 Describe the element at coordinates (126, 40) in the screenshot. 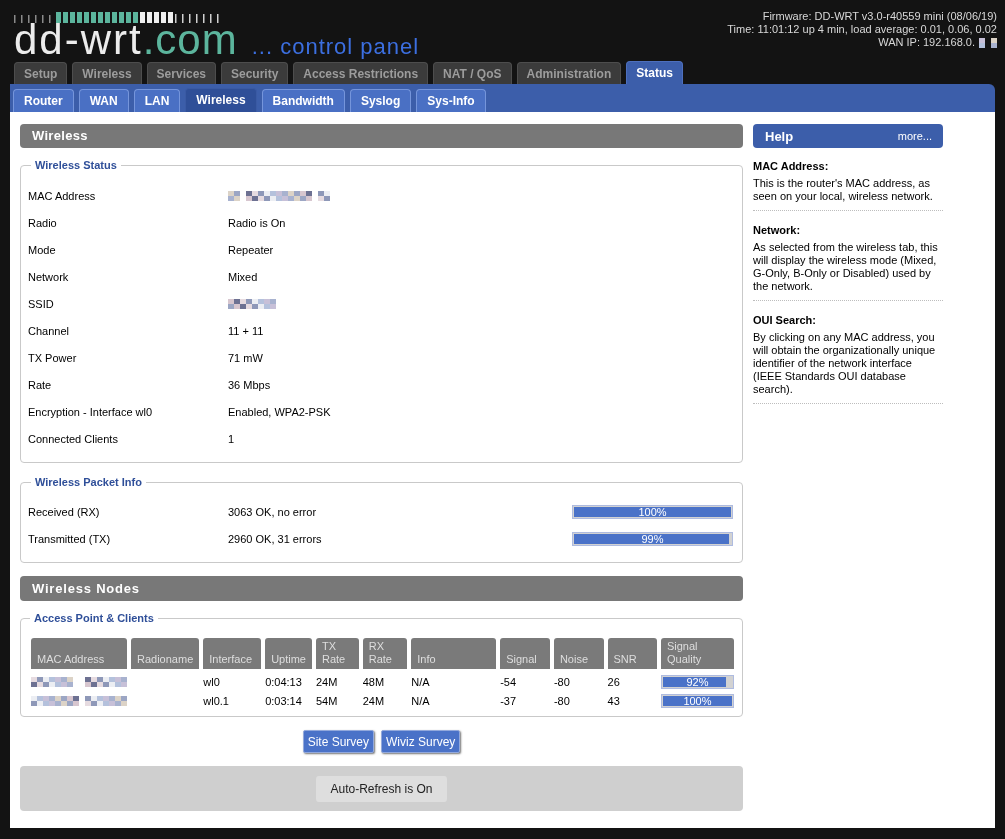

I see `logo-text: dd-wrt.com` at that location.